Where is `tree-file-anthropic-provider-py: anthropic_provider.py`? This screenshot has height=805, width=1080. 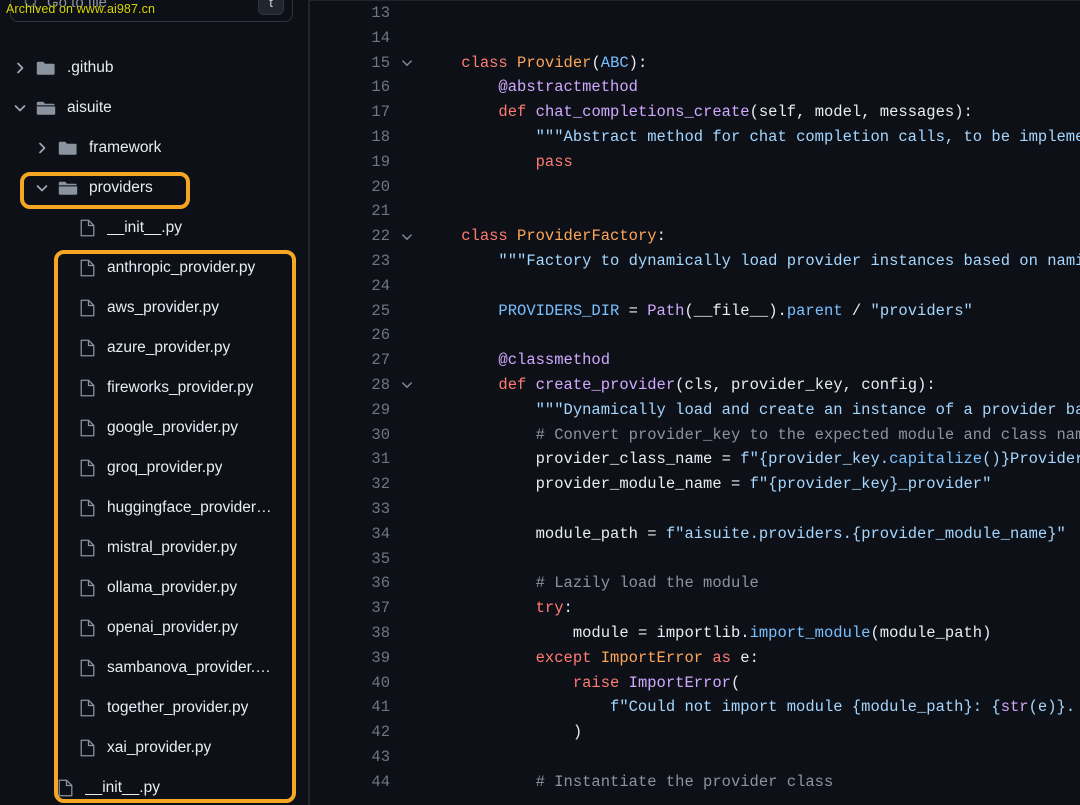
tree-file-anthropic-provider-py: anthropic_provider.py is located at coordinates (154, 268).